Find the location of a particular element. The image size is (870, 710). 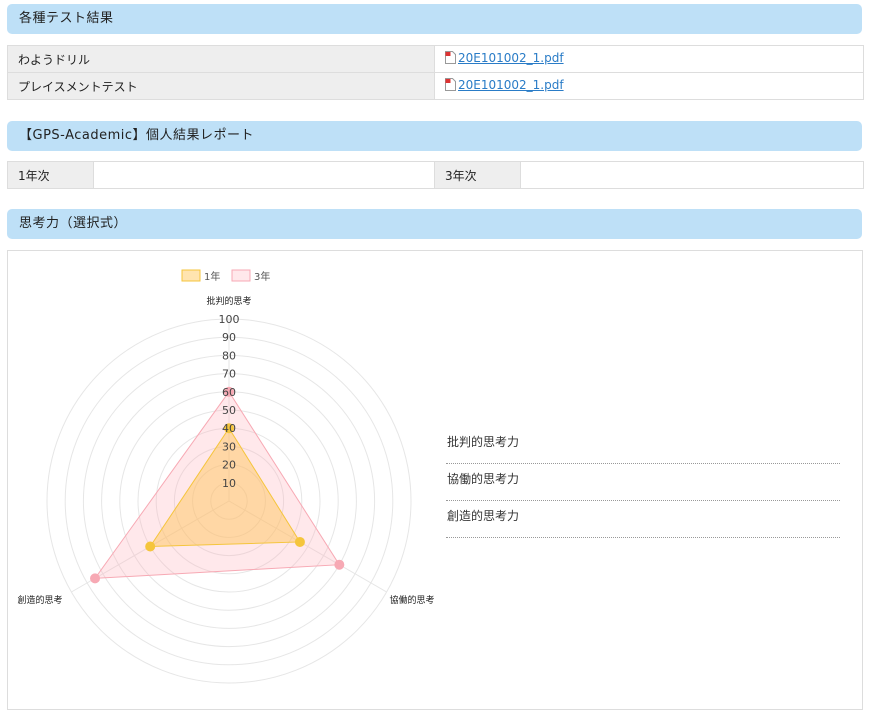

tick-label: 80 is located at coordinates (229, 355).